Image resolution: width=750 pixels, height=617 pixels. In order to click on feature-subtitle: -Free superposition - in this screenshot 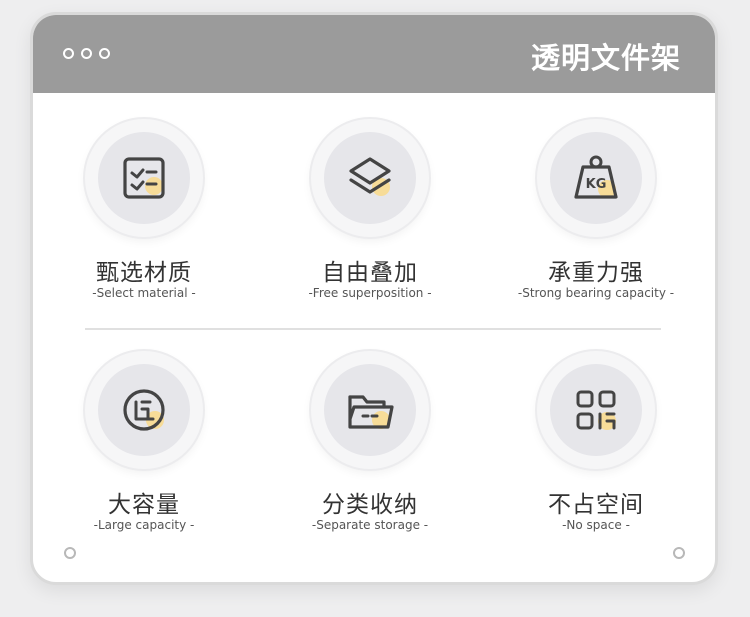, I will do `click(370, 293)`.